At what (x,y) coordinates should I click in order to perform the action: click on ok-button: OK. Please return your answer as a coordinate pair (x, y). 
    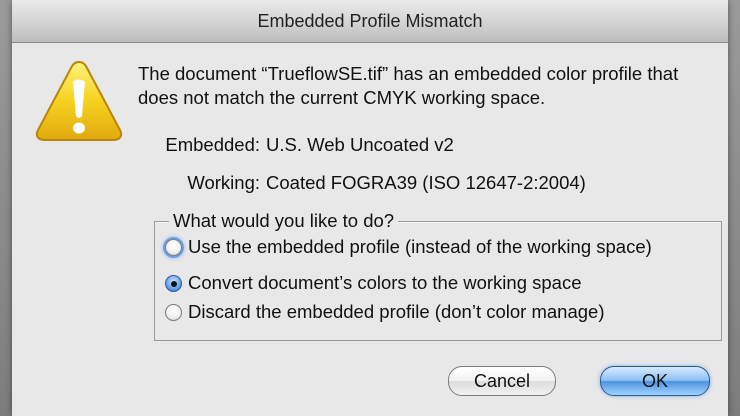
    Looking at the image, I should click on (655, 381).